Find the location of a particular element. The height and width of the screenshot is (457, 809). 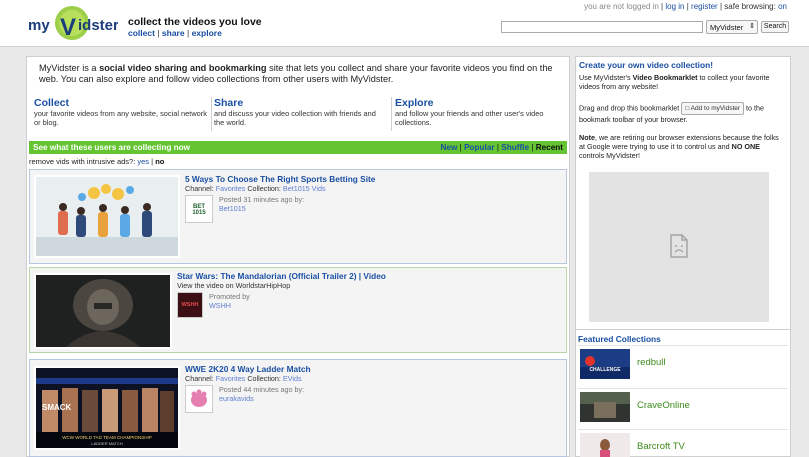

featured-collections-title: Featured Collections is located at coordinates (619, 339).